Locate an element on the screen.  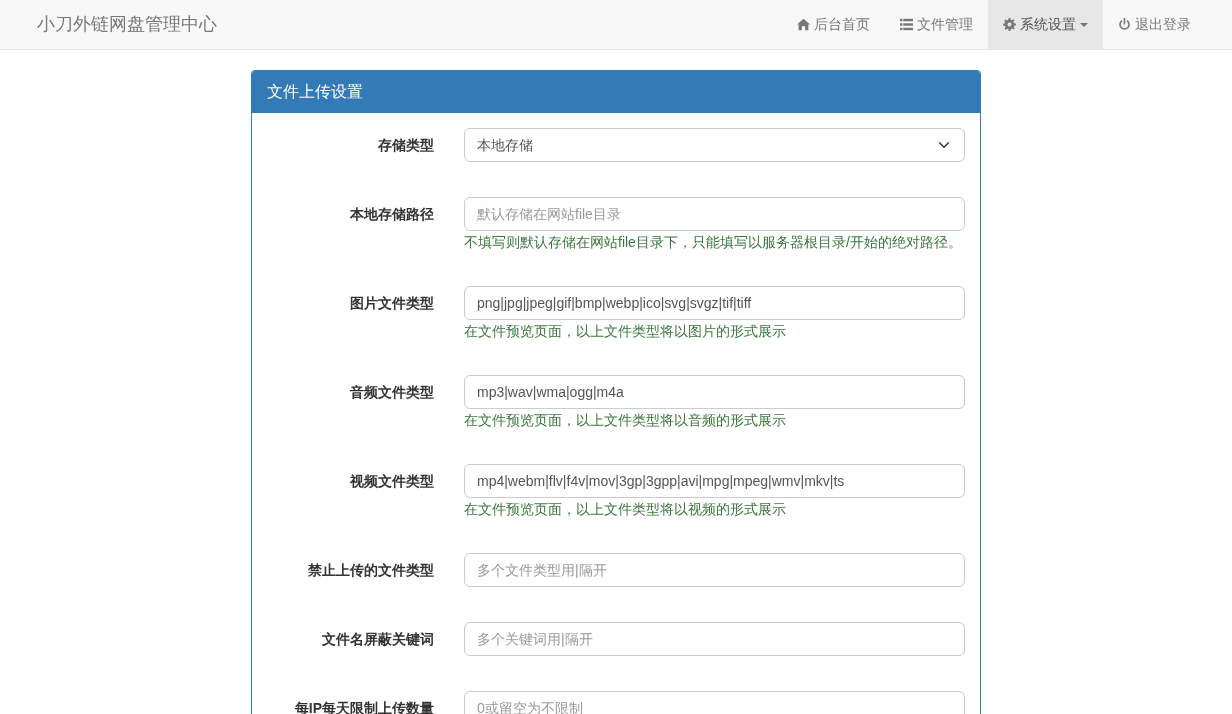
home-icon is located at coordinates (803, 24).